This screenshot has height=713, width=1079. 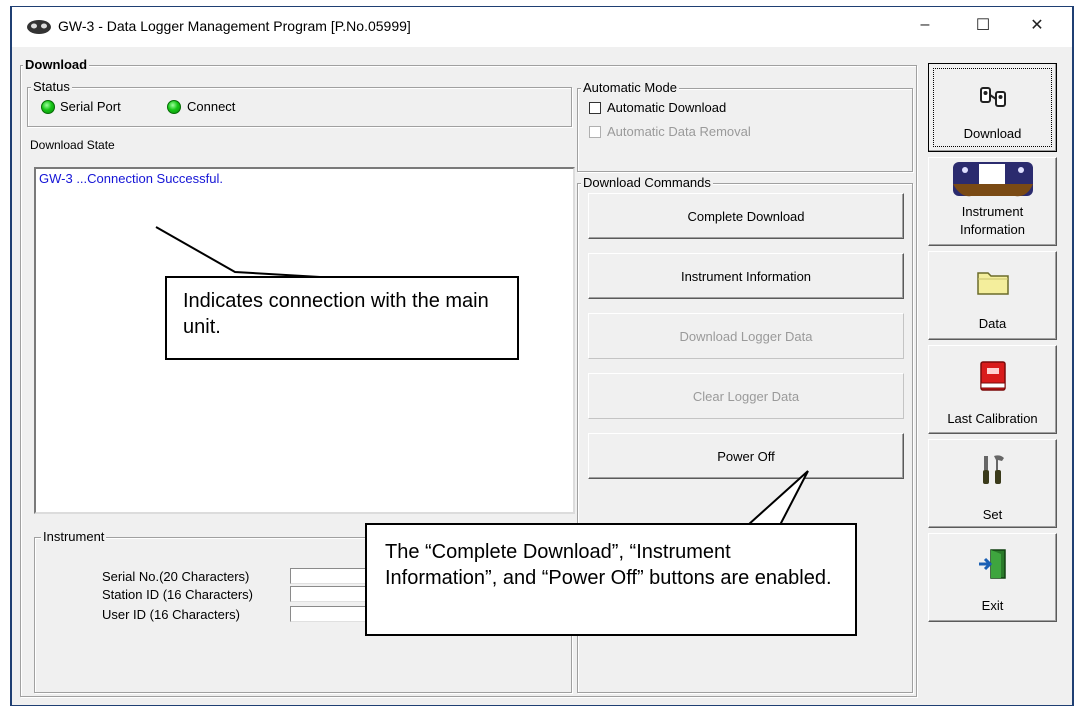 I want to click on automatic-mode-label: Automatic Mode, so click(x=630, y=87).